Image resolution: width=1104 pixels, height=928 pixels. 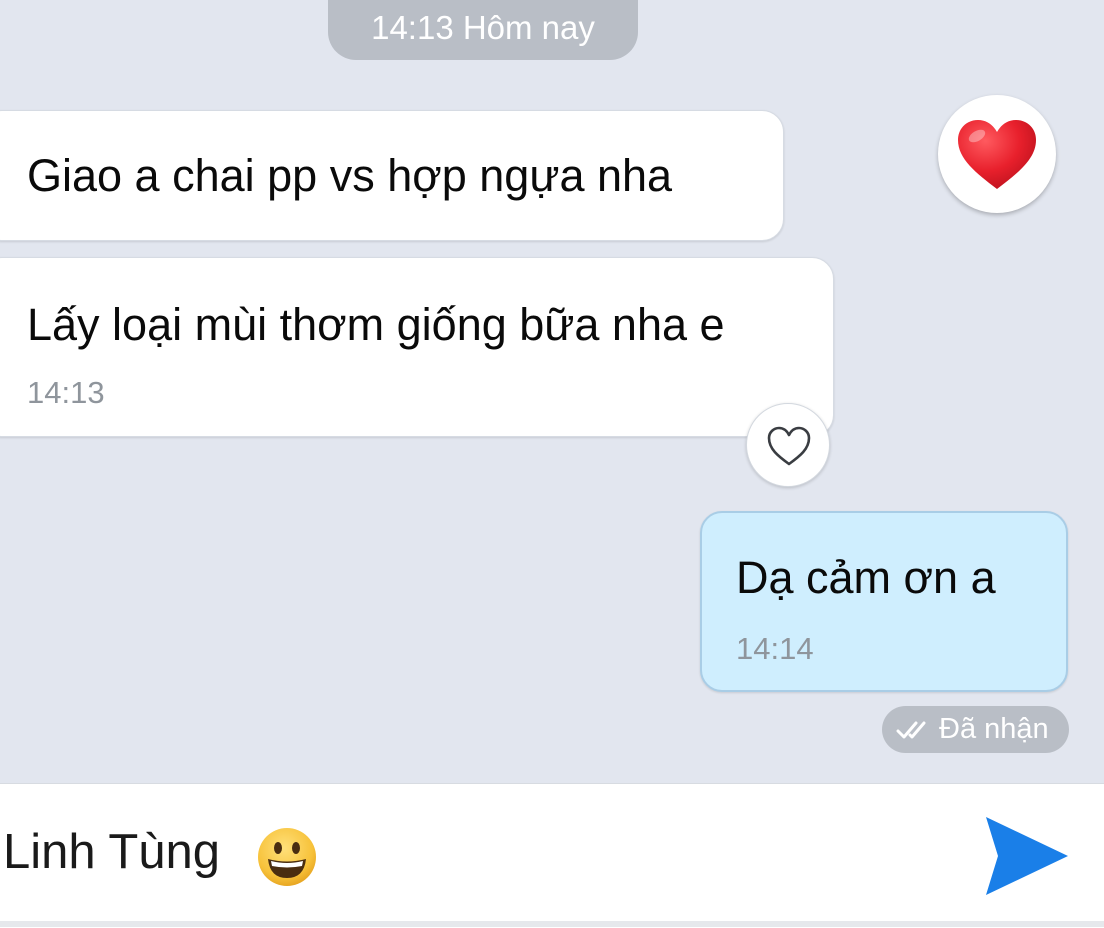 What do you see at coordinates (994, 729) in the screenshot?
I see `delivery-status-text: Đã nhận` at bounding box center [994, 729].